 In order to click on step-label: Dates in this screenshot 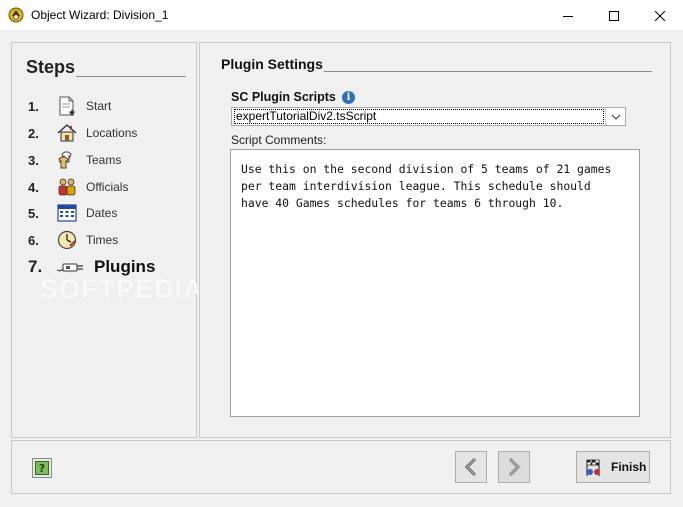, I will do `click(102, 213)`.